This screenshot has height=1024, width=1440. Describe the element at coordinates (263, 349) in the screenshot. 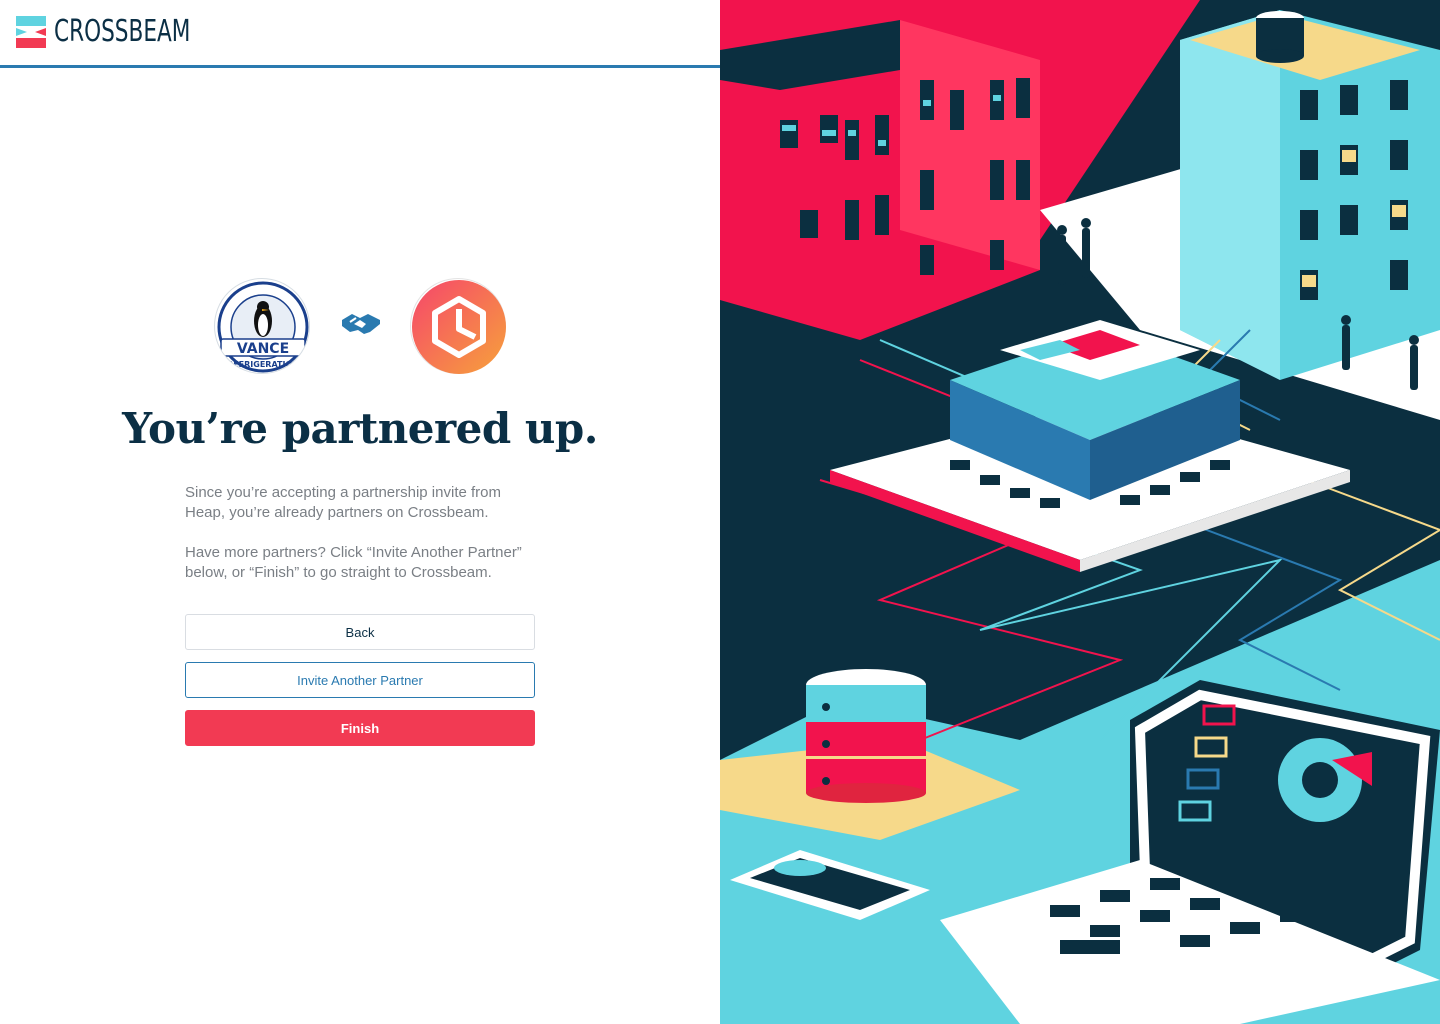

I see `svg-text: VANCE` at that location.